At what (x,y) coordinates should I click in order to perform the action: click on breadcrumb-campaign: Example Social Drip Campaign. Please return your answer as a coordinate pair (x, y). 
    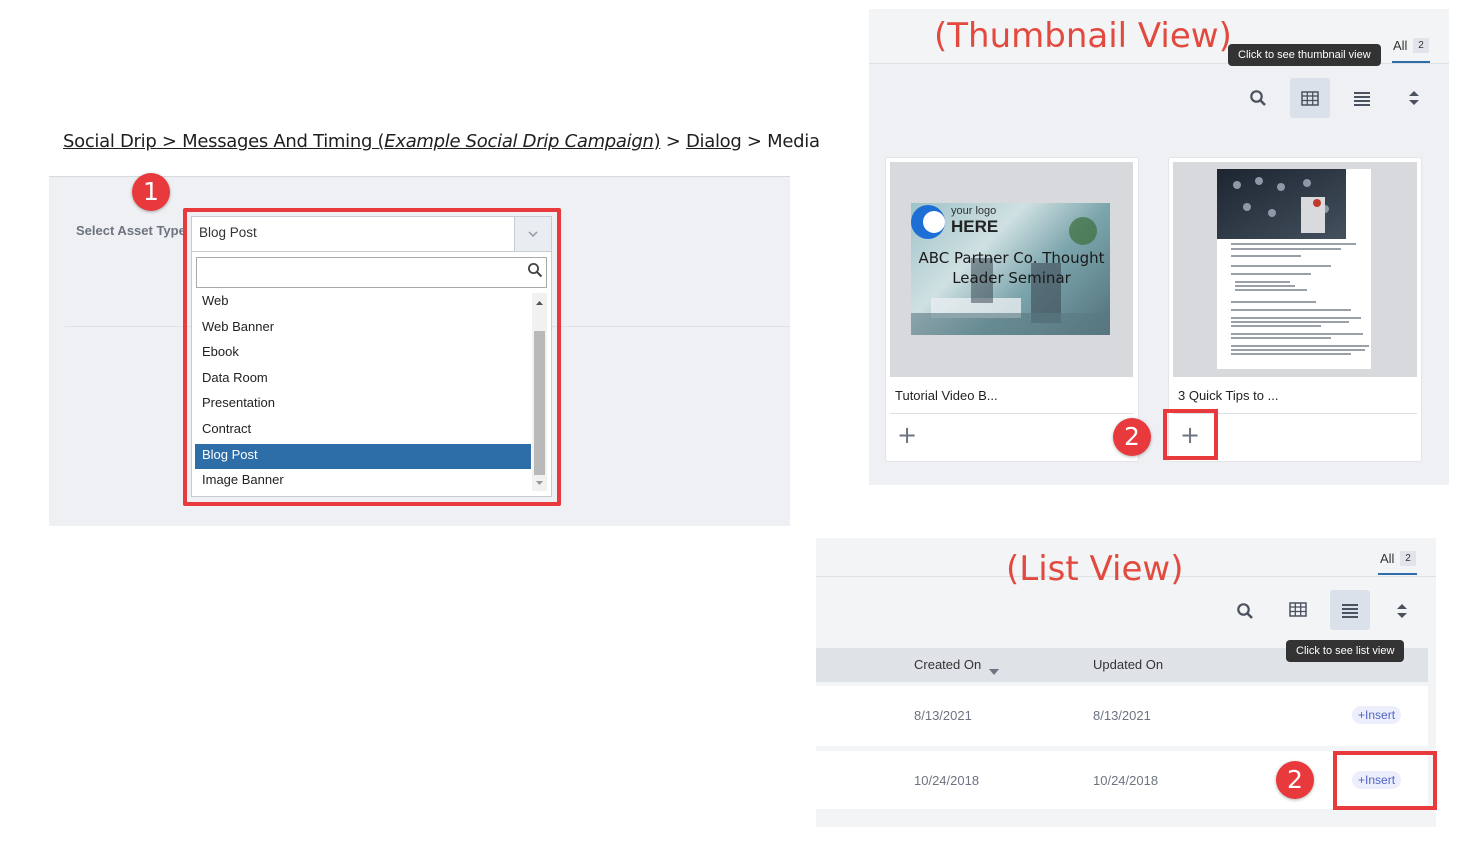
    Looking at the image, I should click on (519, 141).